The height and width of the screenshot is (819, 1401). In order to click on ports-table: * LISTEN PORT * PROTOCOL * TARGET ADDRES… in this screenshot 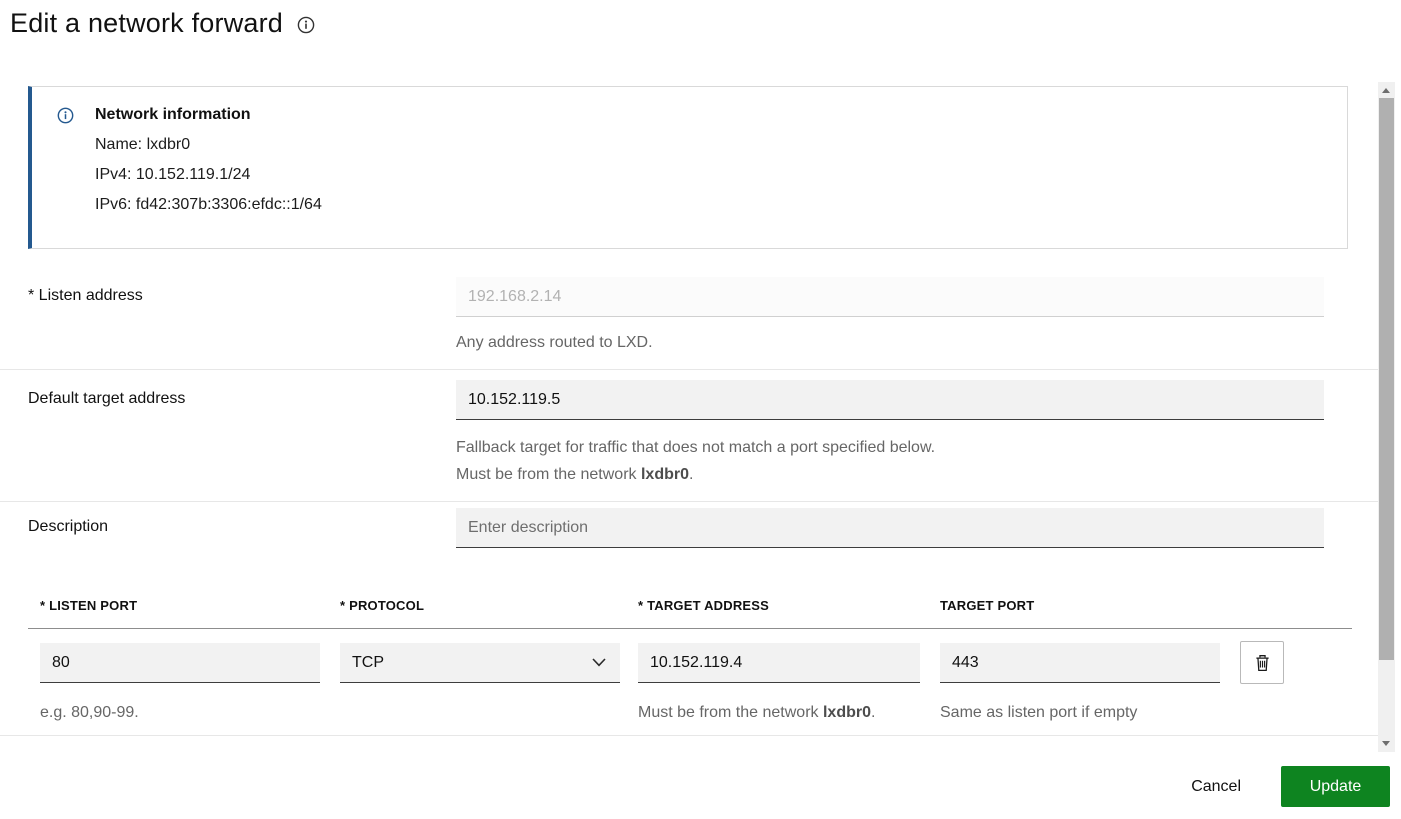, I will do `click(690, 661)`.